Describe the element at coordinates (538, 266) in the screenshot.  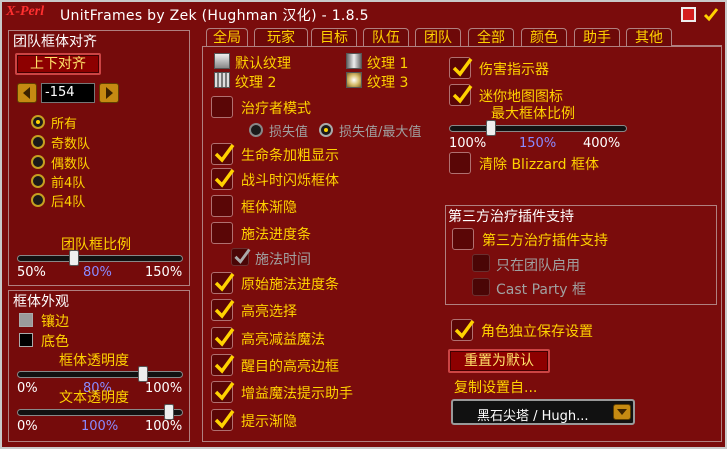
I see `raid-only-label: 只在团队启用` at that location.